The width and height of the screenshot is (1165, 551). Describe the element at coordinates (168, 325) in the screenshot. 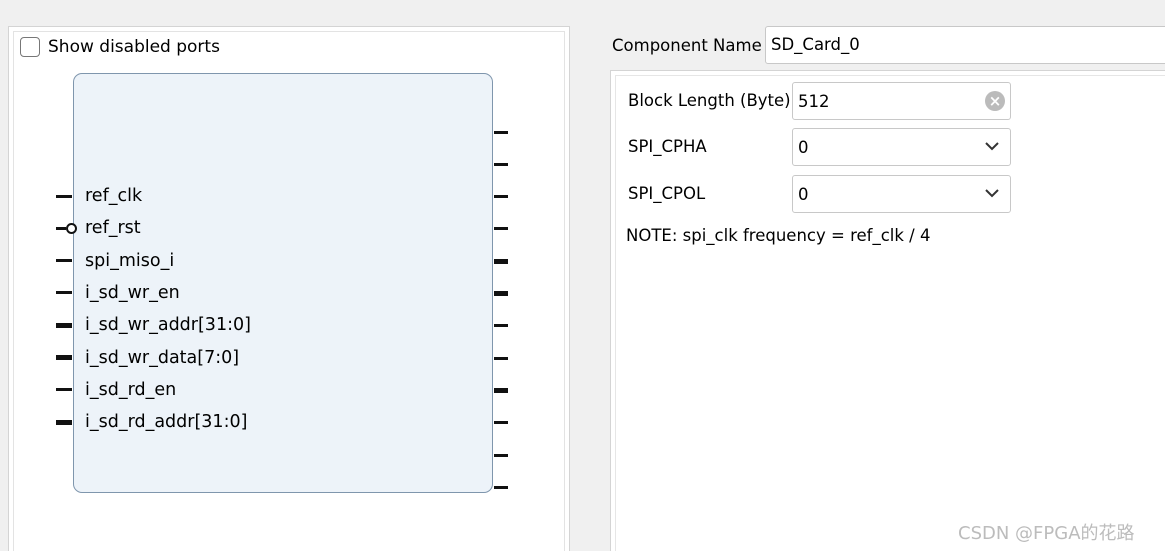

I see `input-port-label: i_sd_wr_addr[31:0]` at that location.